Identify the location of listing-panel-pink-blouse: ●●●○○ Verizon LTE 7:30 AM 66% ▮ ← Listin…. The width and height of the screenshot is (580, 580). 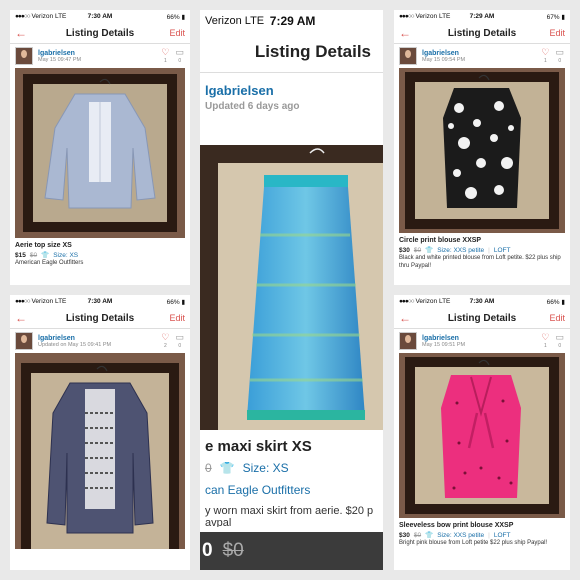
(482, 432).